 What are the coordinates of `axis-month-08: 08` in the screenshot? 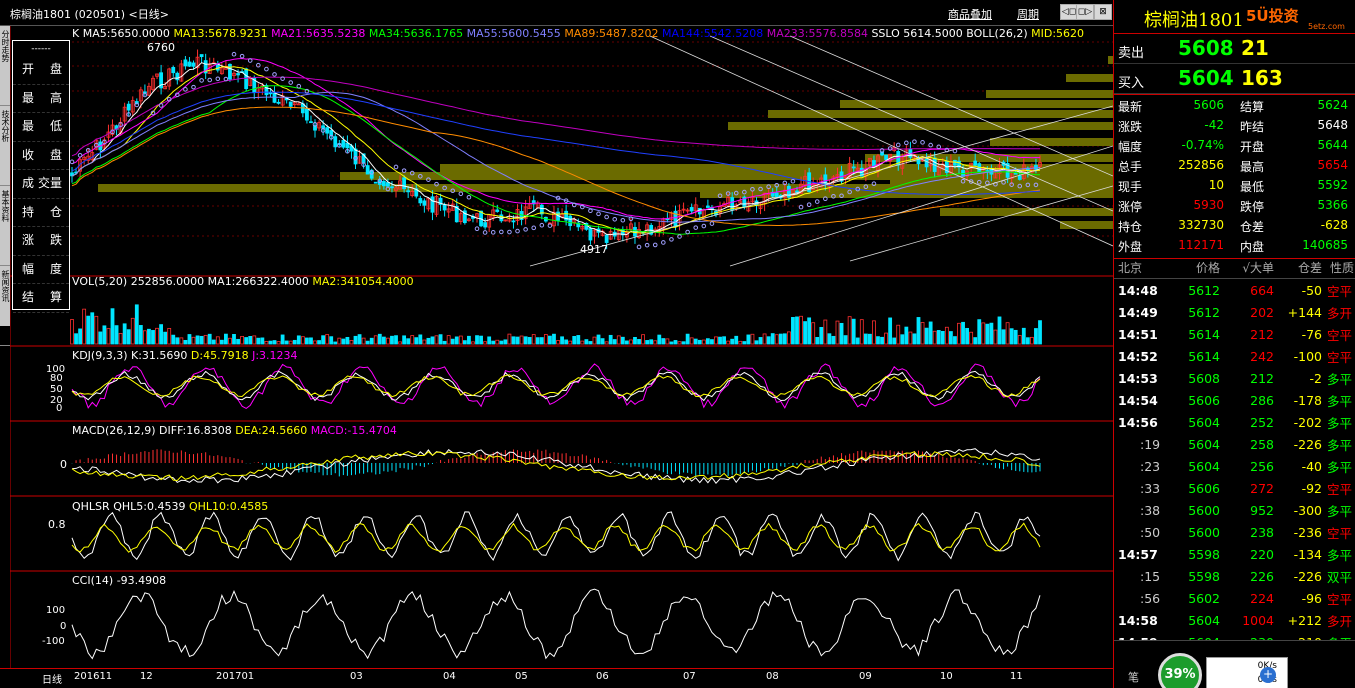 It's located at (772, 676).